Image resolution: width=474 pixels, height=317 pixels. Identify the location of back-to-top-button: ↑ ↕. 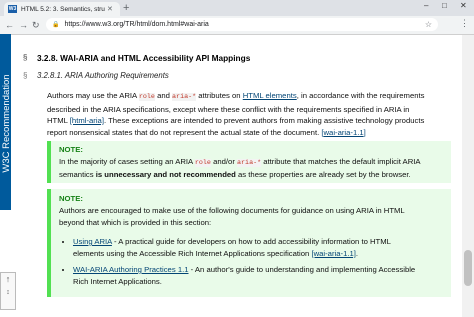
(8, 291).